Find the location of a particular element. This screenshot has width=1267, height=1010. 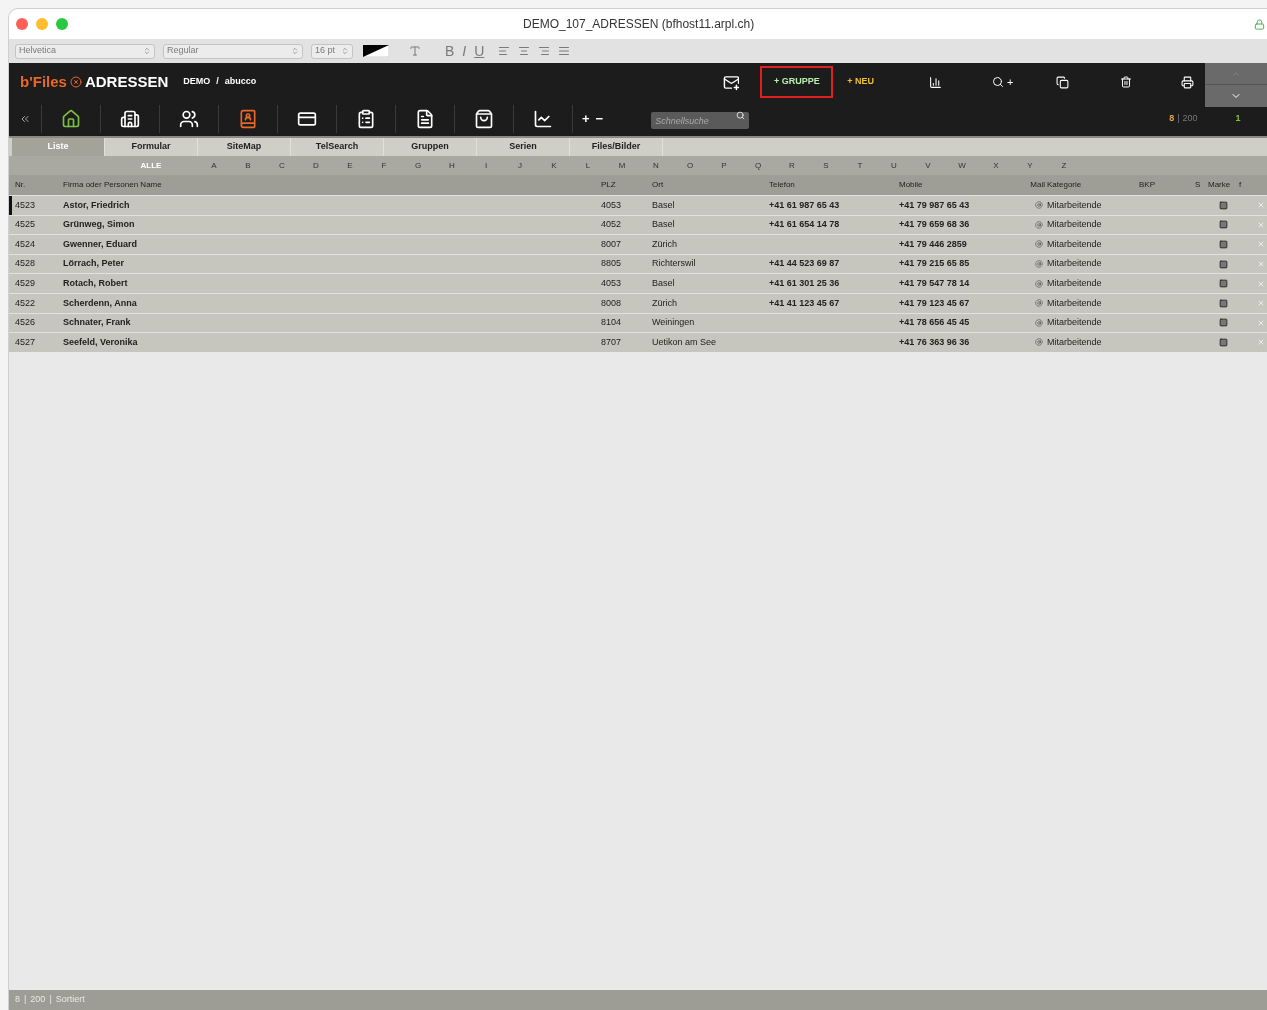

letter-filter: Z is located at coordinates (1064, 165).